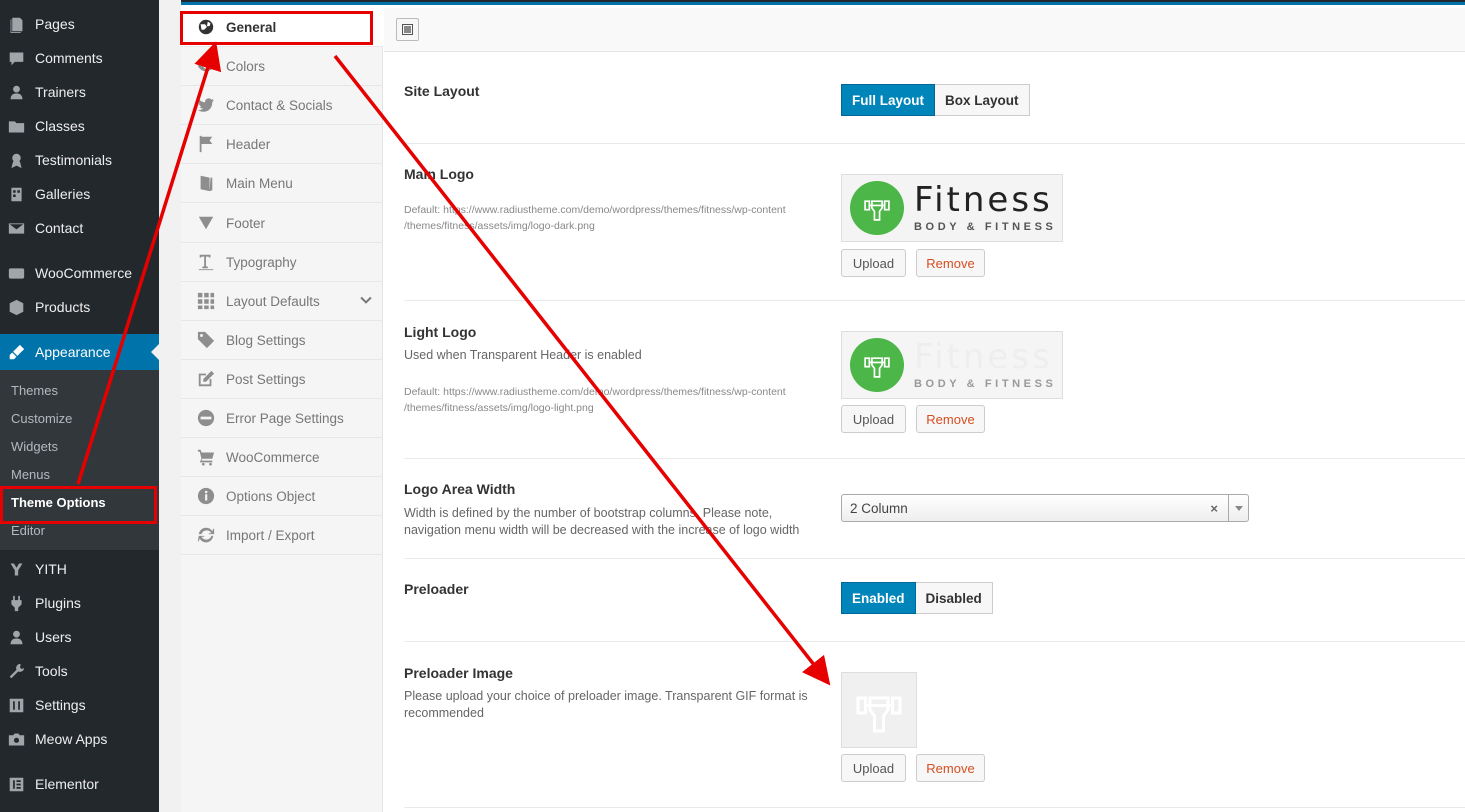 The image size is (1465, 812). I want to click on trainers-icon, so click(16, 92).